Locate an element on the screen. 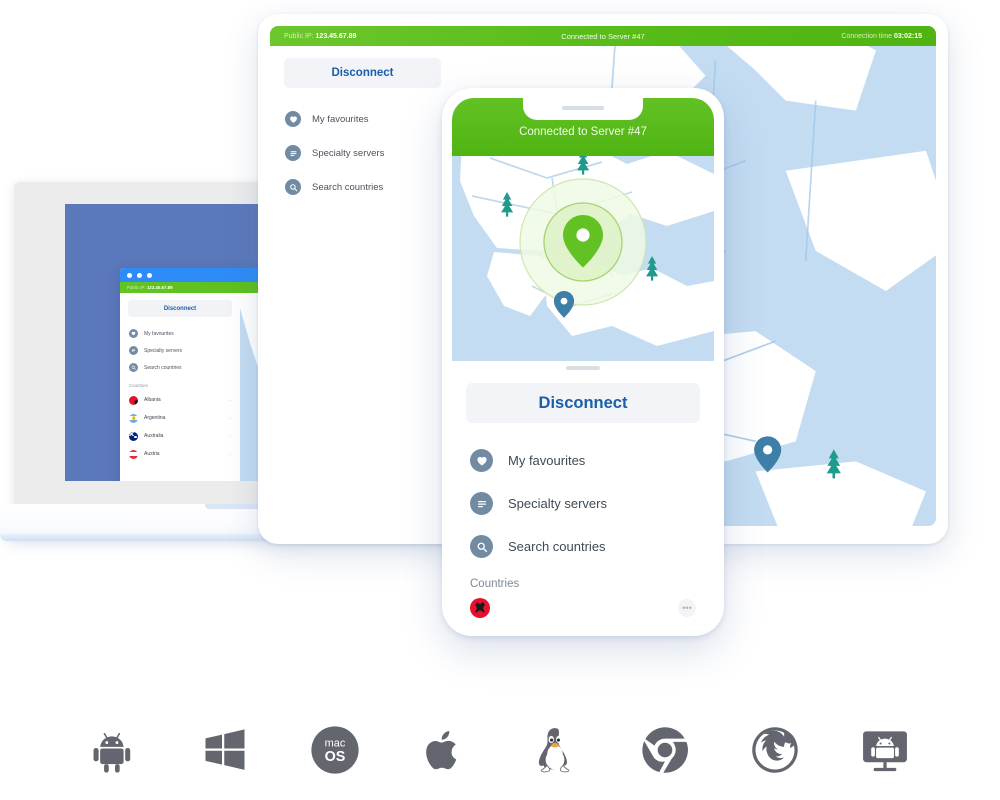 Image resolution: width=1000 pixels, height=800 pixels. laptop-sidebar-item-search: Search countries is located at coordinates (180, 367).